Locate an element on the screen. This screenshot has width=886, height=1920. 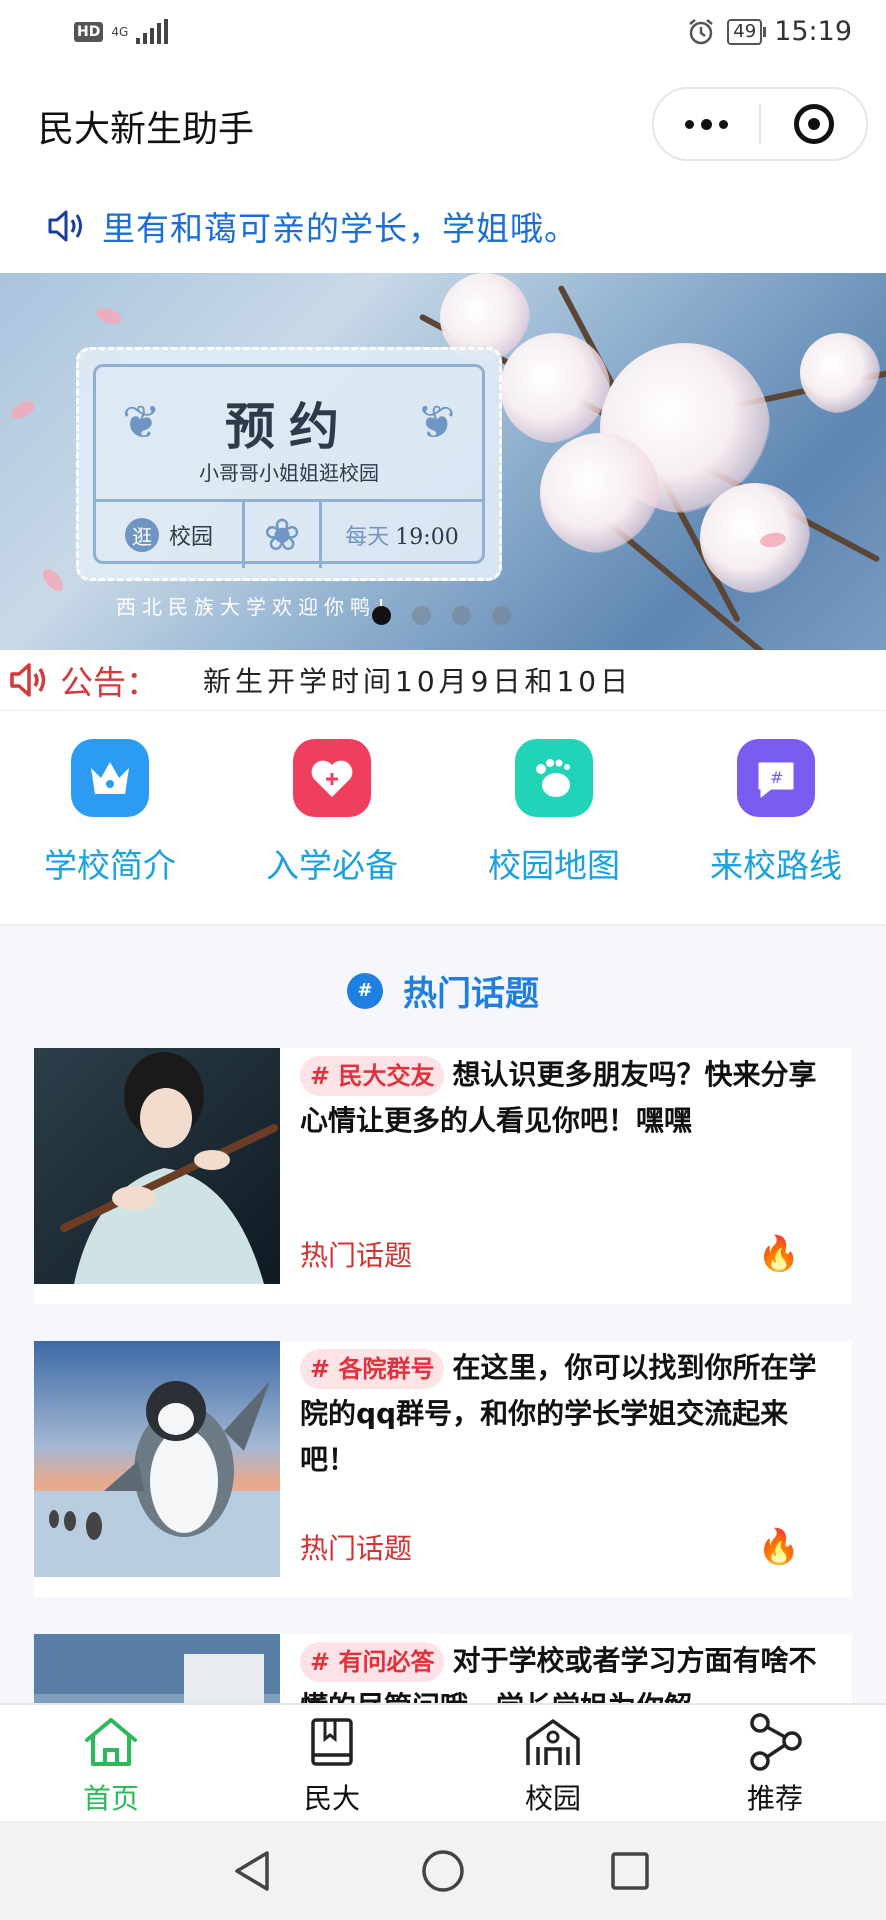
status-time: 15:19 is located at coordinates (813, 31).